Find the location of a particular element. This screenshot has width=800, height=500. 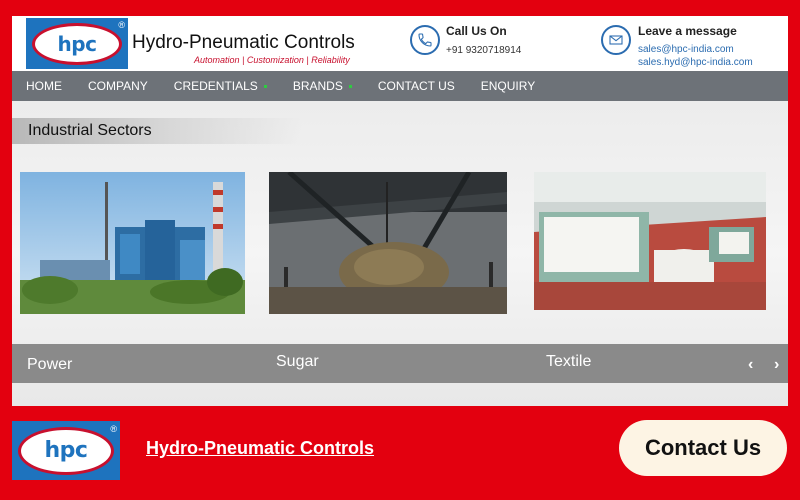

nav-home-label: HOME is located at coordinates (44, 86).